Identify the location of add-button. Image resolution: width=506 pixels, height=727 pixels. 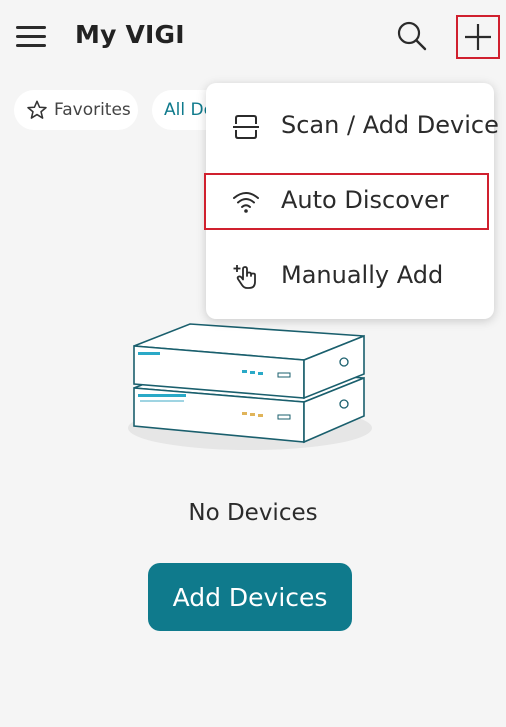
(478, 37).